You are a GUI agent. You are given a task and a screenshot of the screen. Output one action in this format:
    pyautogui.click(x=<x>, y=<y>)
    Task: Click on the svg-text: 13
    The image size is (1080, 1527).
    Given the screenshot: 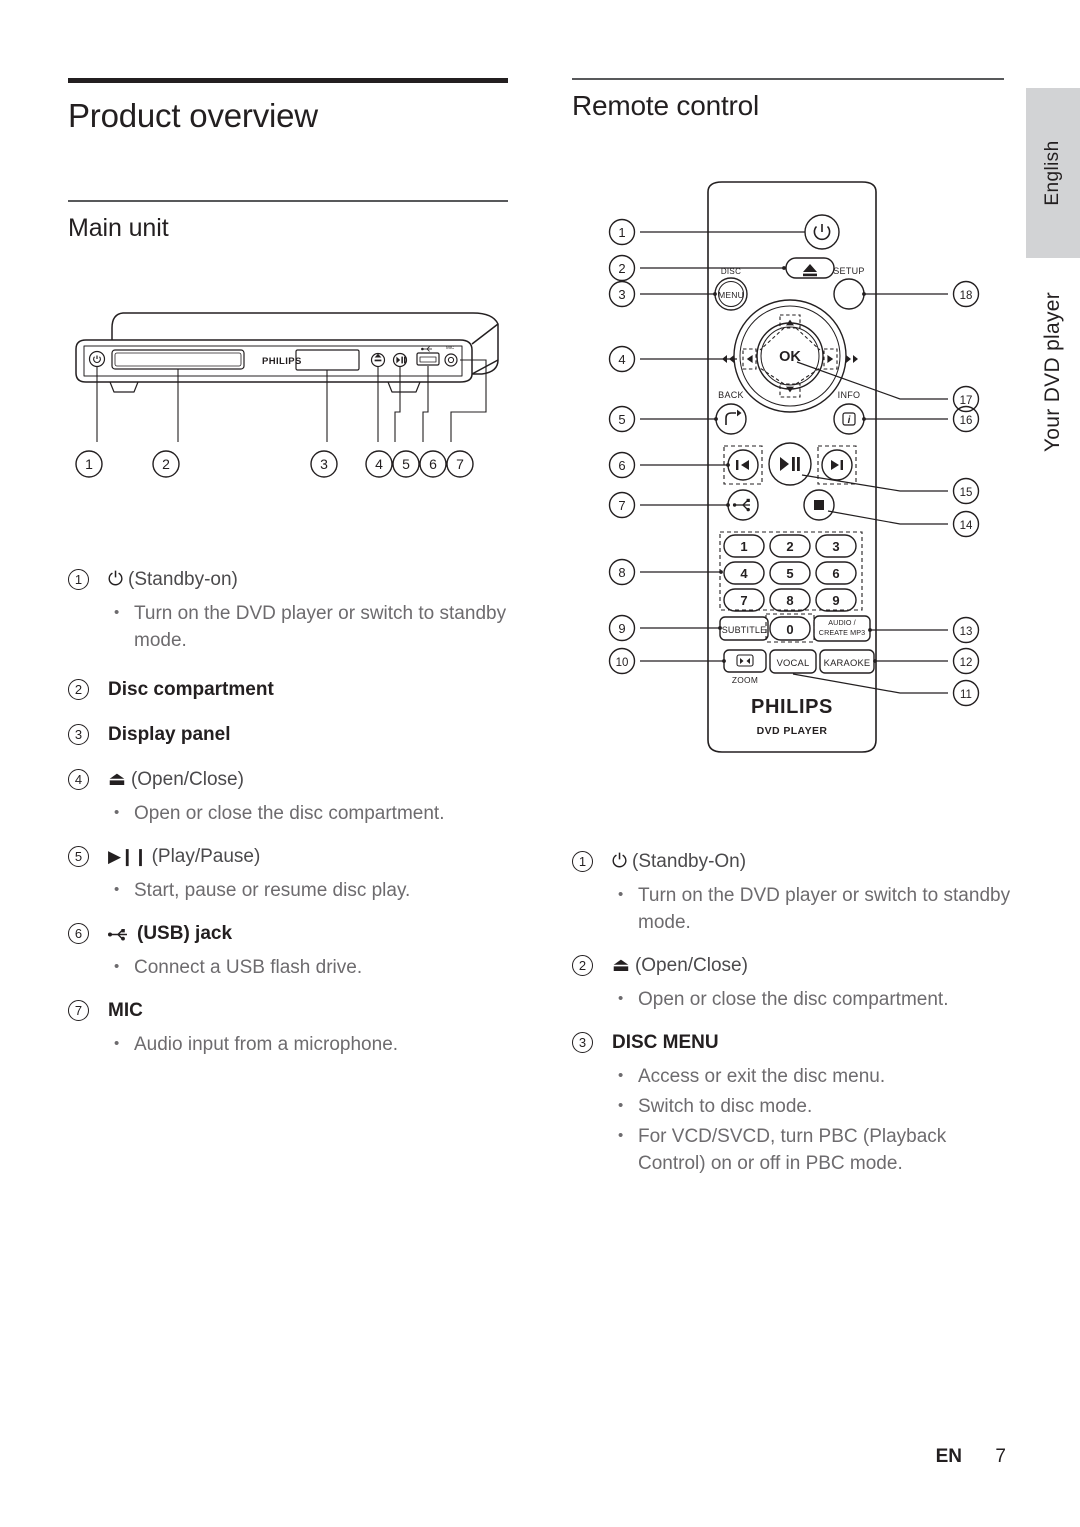 What is the action you would take?
    pyautogui.click(x=966, y=632)
    